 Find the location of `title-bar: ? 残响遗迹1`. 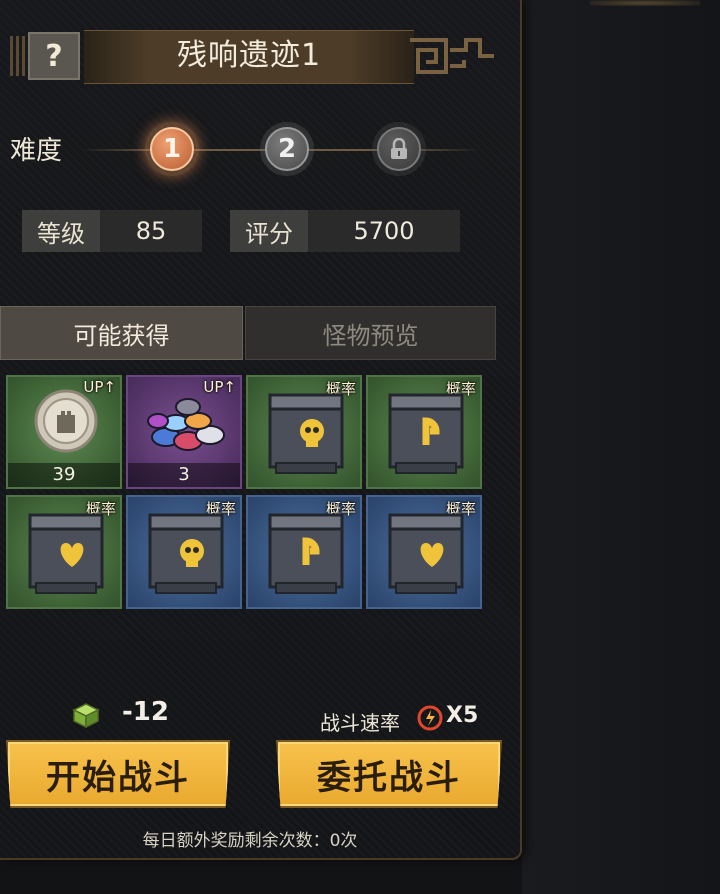

title-bar: ? 残响遗迹1 is located at coordinates (253, 56).